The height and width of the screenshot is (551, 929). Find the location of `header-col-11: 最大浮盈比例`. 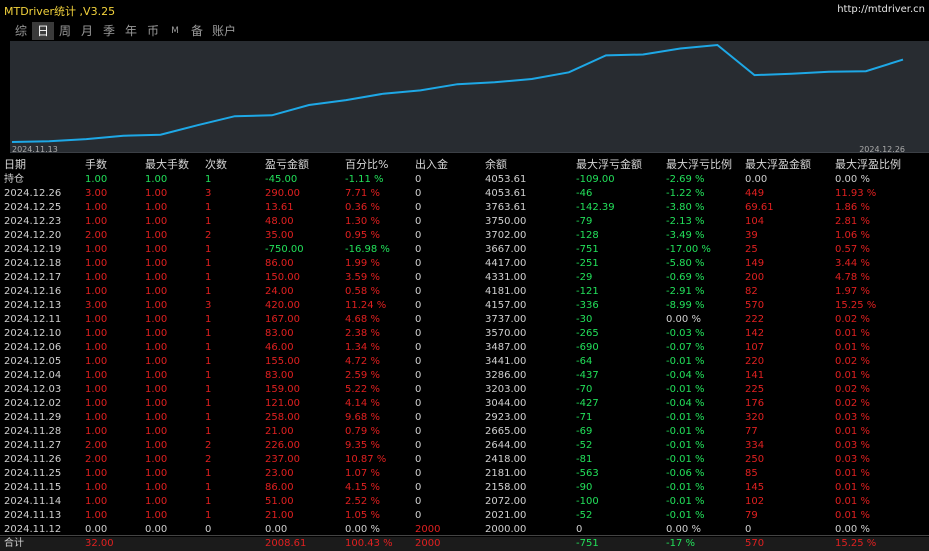

header-col-11: 最大浮盈比例 is located at coordinates (868, 165).